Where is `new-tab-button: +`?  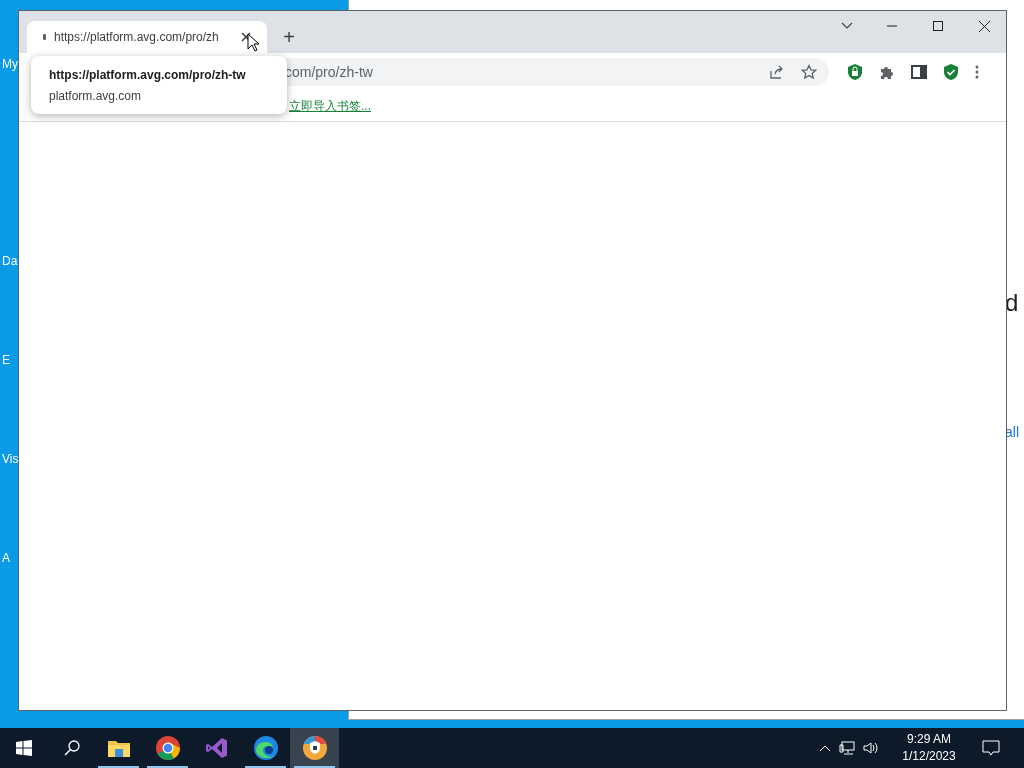 new-tab-button: + is located at coordinates (289, 37).